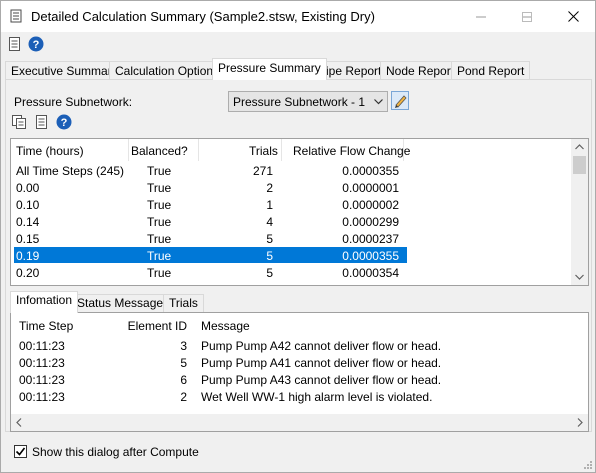 This screenshot has height=473, width=596. I want to click on subnetwork-dropdown: Pressure Subnetwork - 1, so click(308, 101).